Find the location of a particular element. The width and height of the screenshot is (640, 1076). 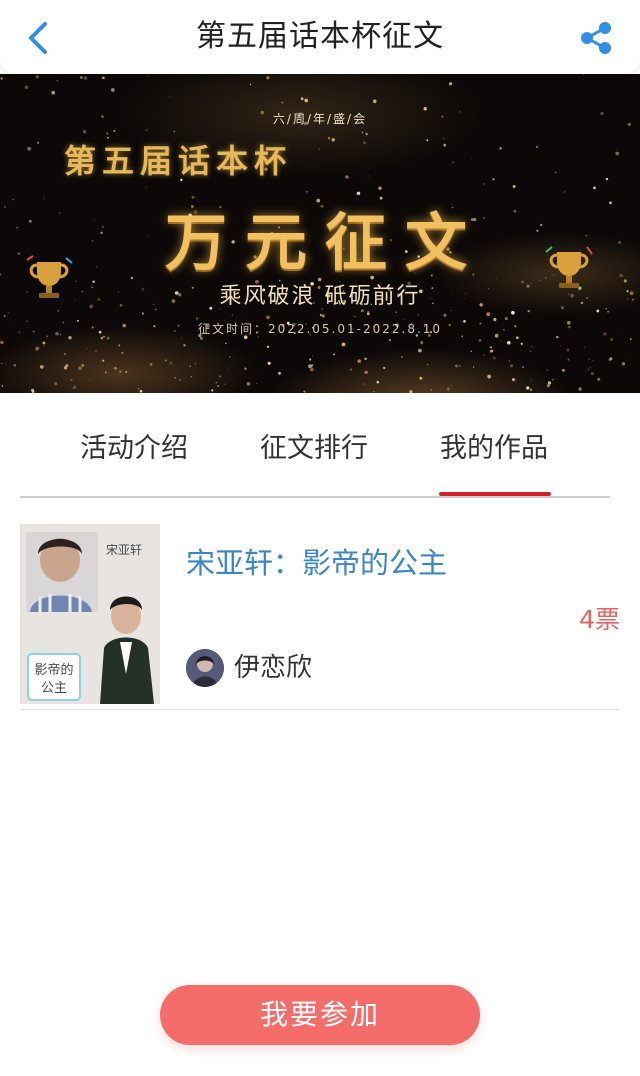

trophy-icon is located at coordinates (569, 267).